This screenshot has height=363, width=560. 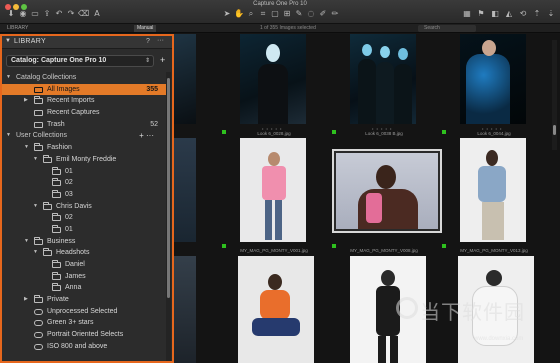 I want to click on mask-brush-icon: ✎, so click(x=299, y=14).